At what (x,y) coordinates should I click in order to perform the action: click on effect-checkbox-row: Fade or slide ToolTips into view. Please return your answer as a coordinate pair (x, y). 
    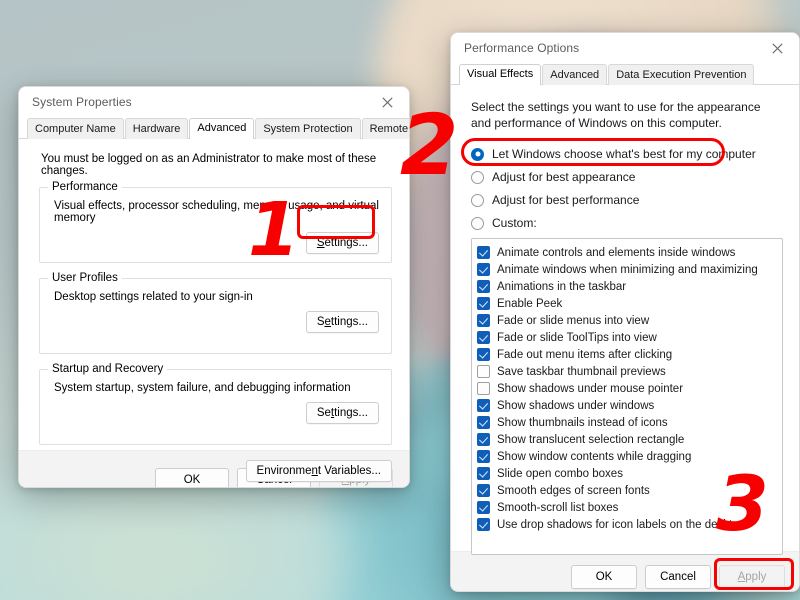
    Looking at the image, I should click on (629, 337).